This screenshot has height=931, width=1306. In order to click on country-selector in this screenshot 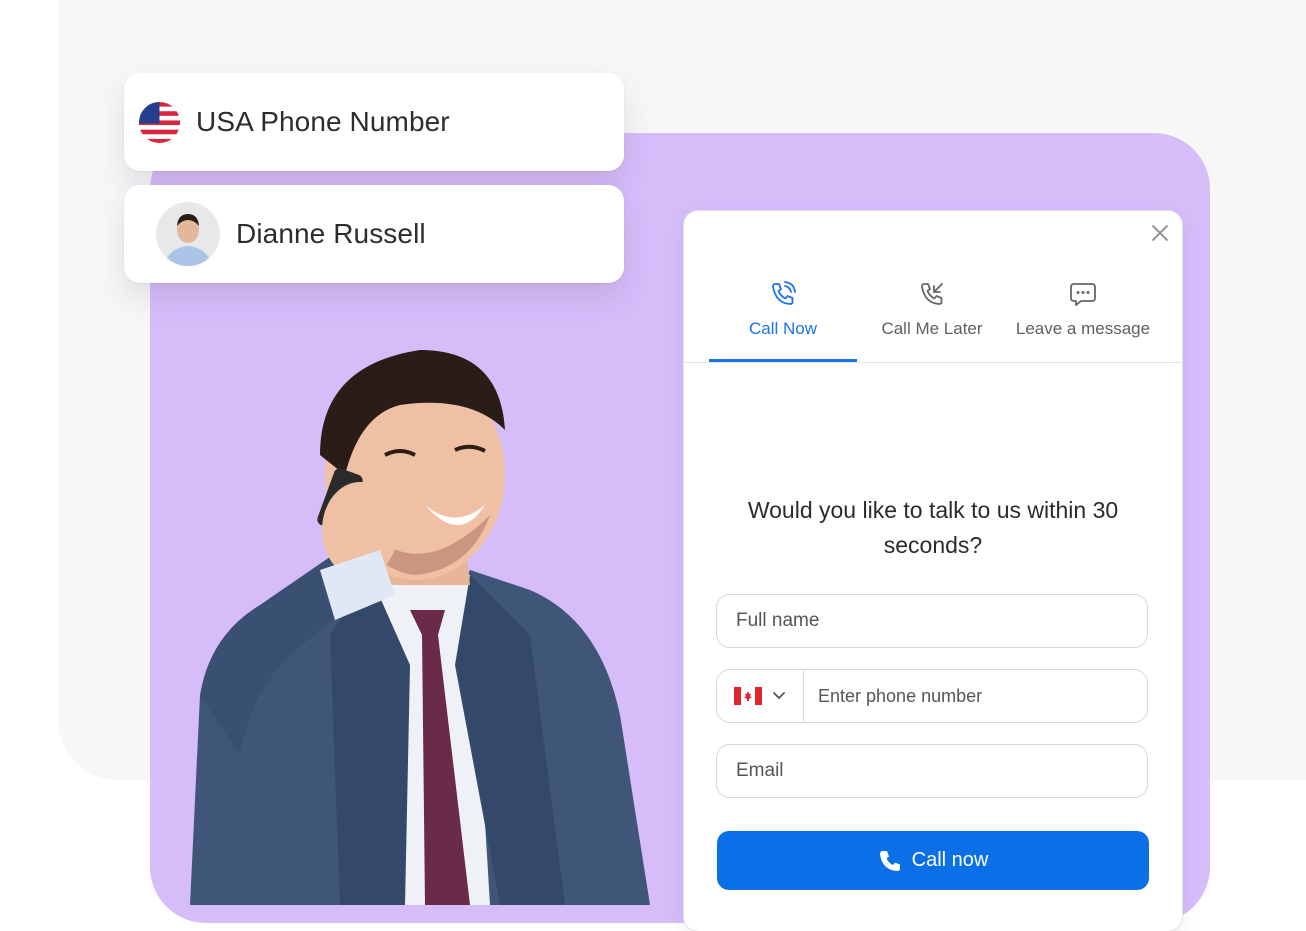, I will do `click(760, 696)`.